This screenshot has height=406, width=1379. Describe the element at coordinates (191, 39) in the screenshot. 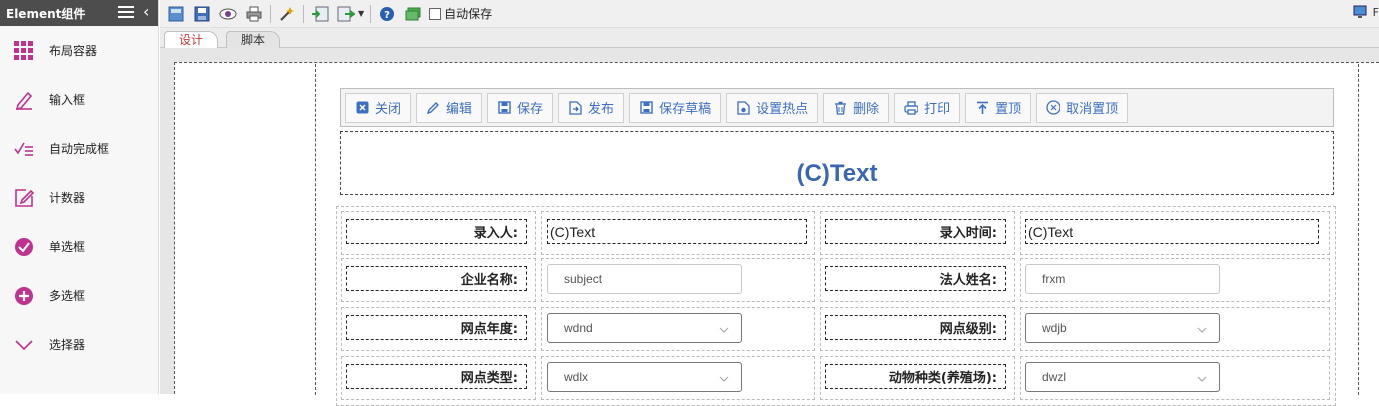

I see `tab-design: 设计` at that location.